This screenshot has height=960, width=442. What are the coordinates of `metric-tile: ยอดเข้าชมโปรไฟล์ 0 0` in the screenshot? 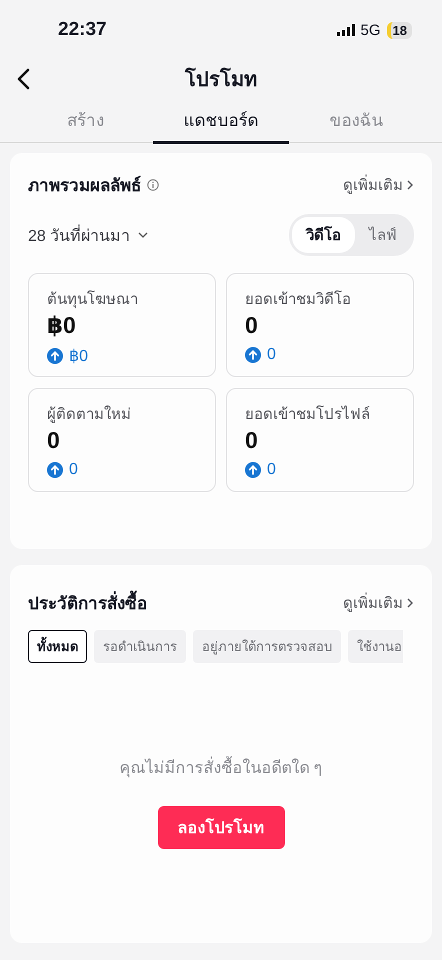 It's located at (320, 440).